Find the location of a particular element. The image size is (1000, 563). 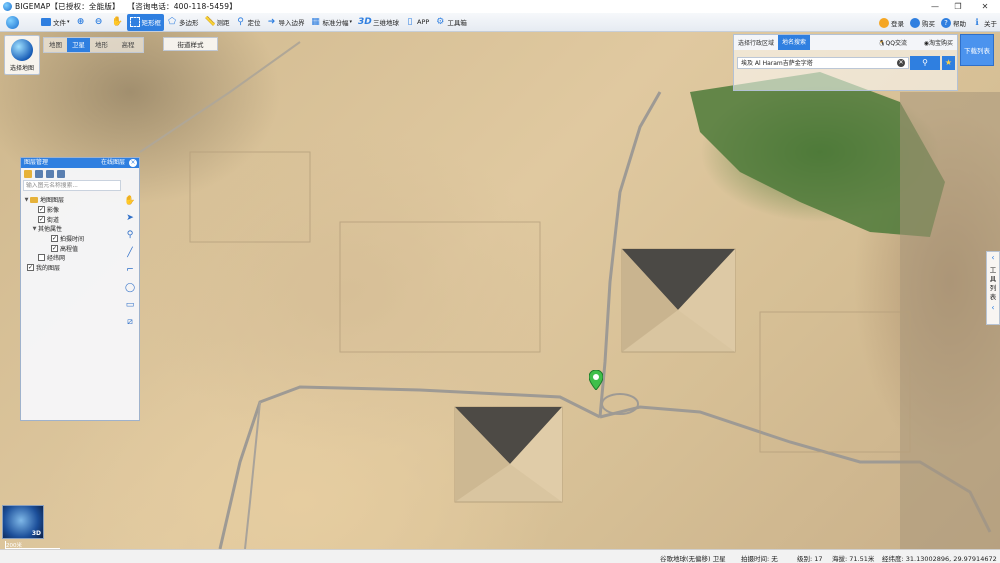

purchase-button: 购买 is located at coordinates (922, 22).